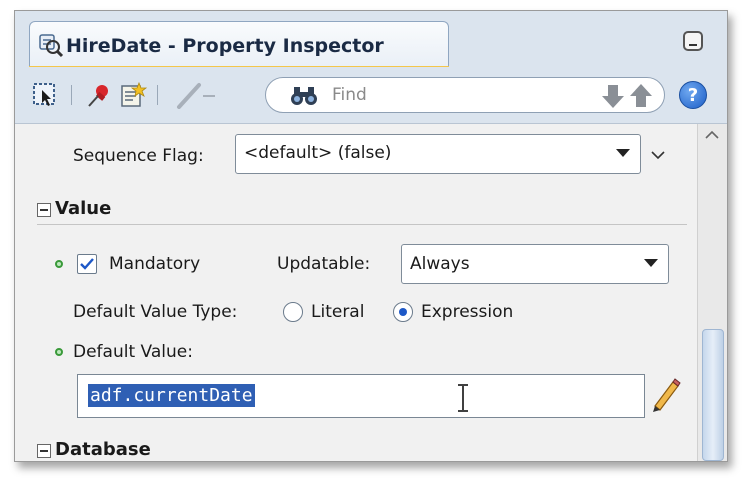 The width and height of the screenshot is (746, 488). What do you see at coordinates (693, 95) in the screenshot?
I see `help-button: ?` at bounding box center [693, 95].